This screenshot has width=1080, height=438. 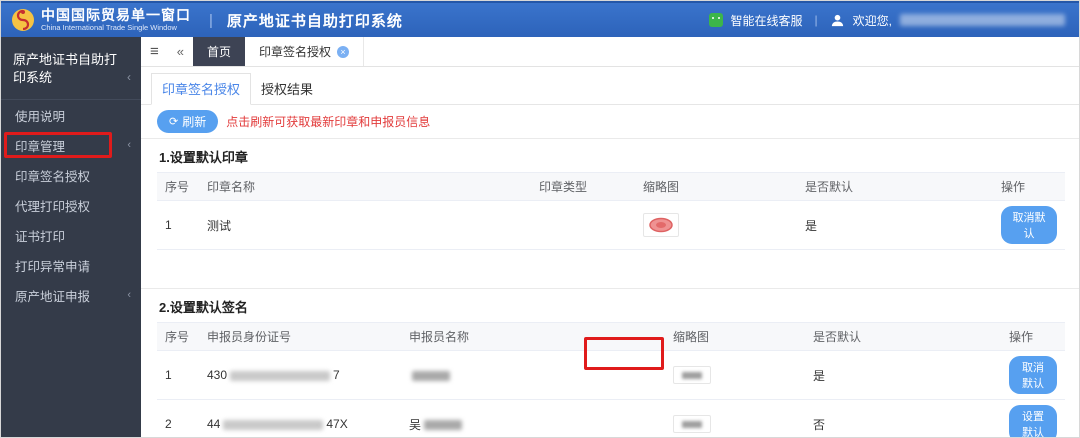 I want to click on app-title: 原产地证书自助打印系统, so click(x=314, y=21).